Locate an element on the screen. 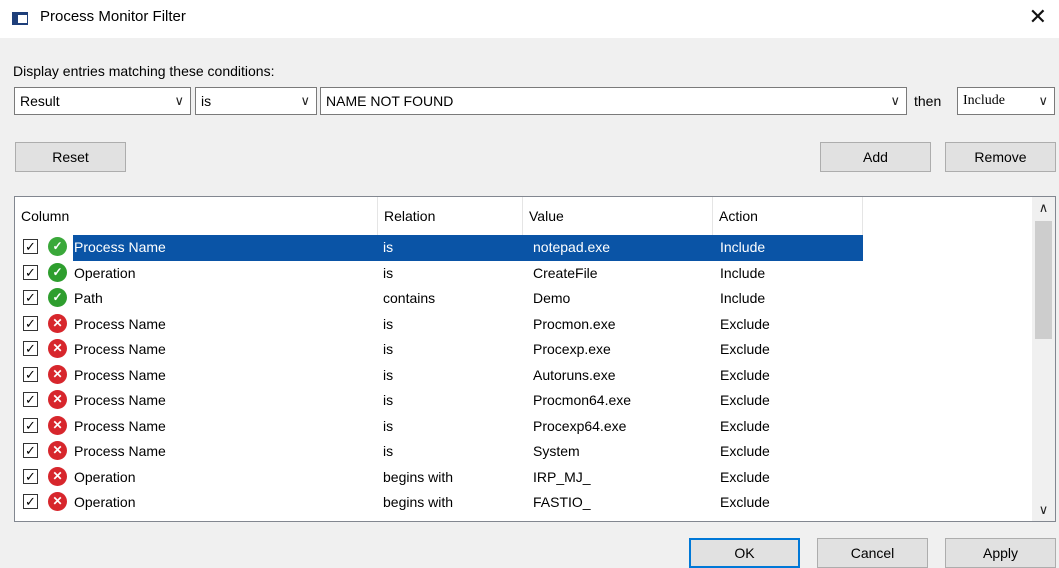 The image size is (1059, 568). relation-select-value: is is located at coordinates (206, 101).